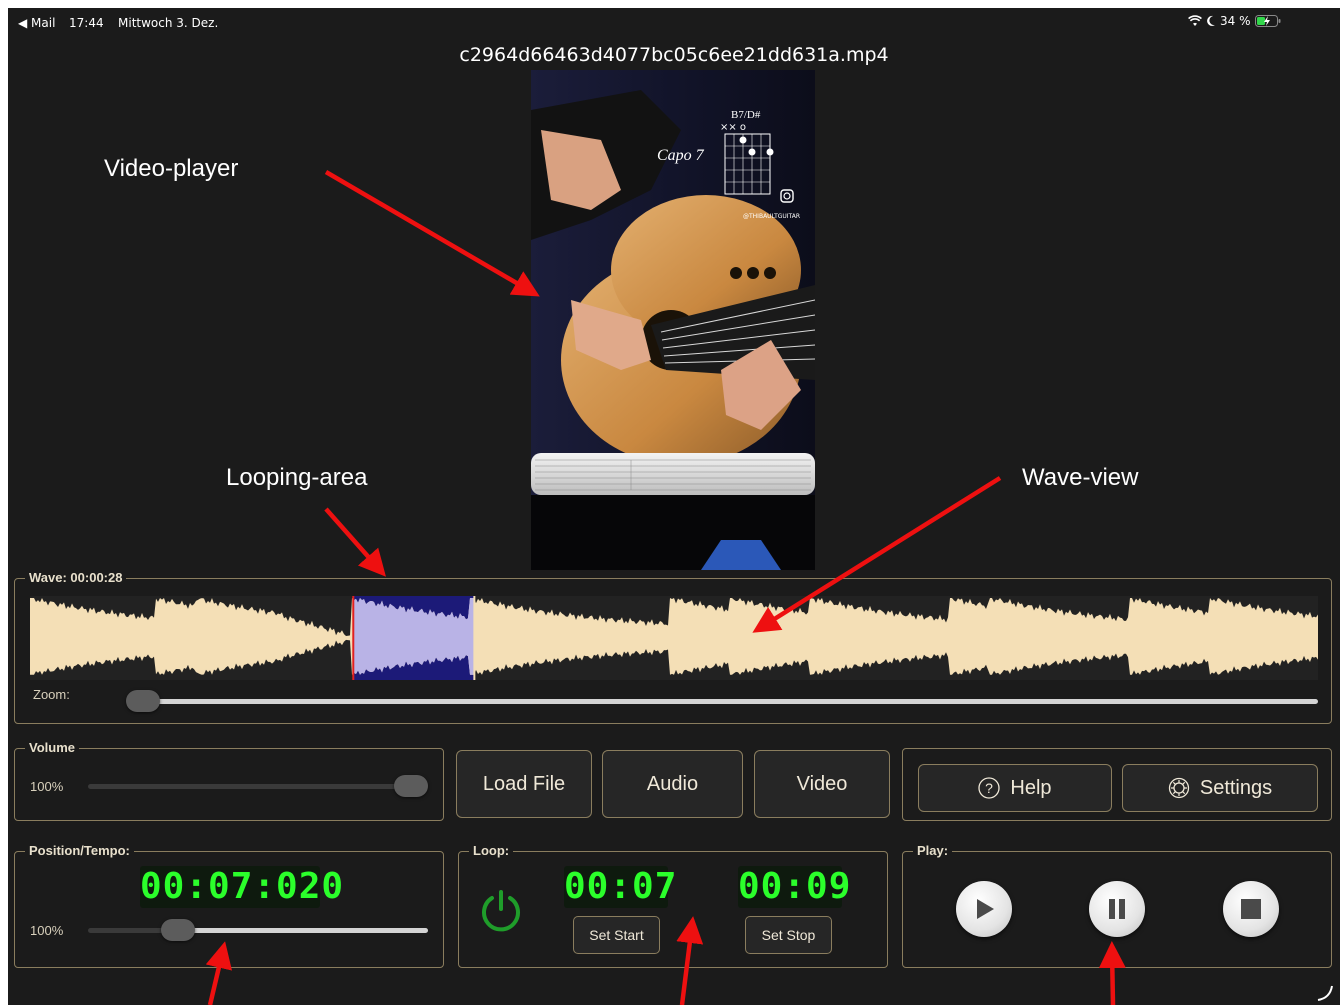 This screenshot has height=1005, width=1340. What do you see at coordinates (411, 786) in the screenshot?
I see `volume-slider-thumb` at bounding box center [411, 786].